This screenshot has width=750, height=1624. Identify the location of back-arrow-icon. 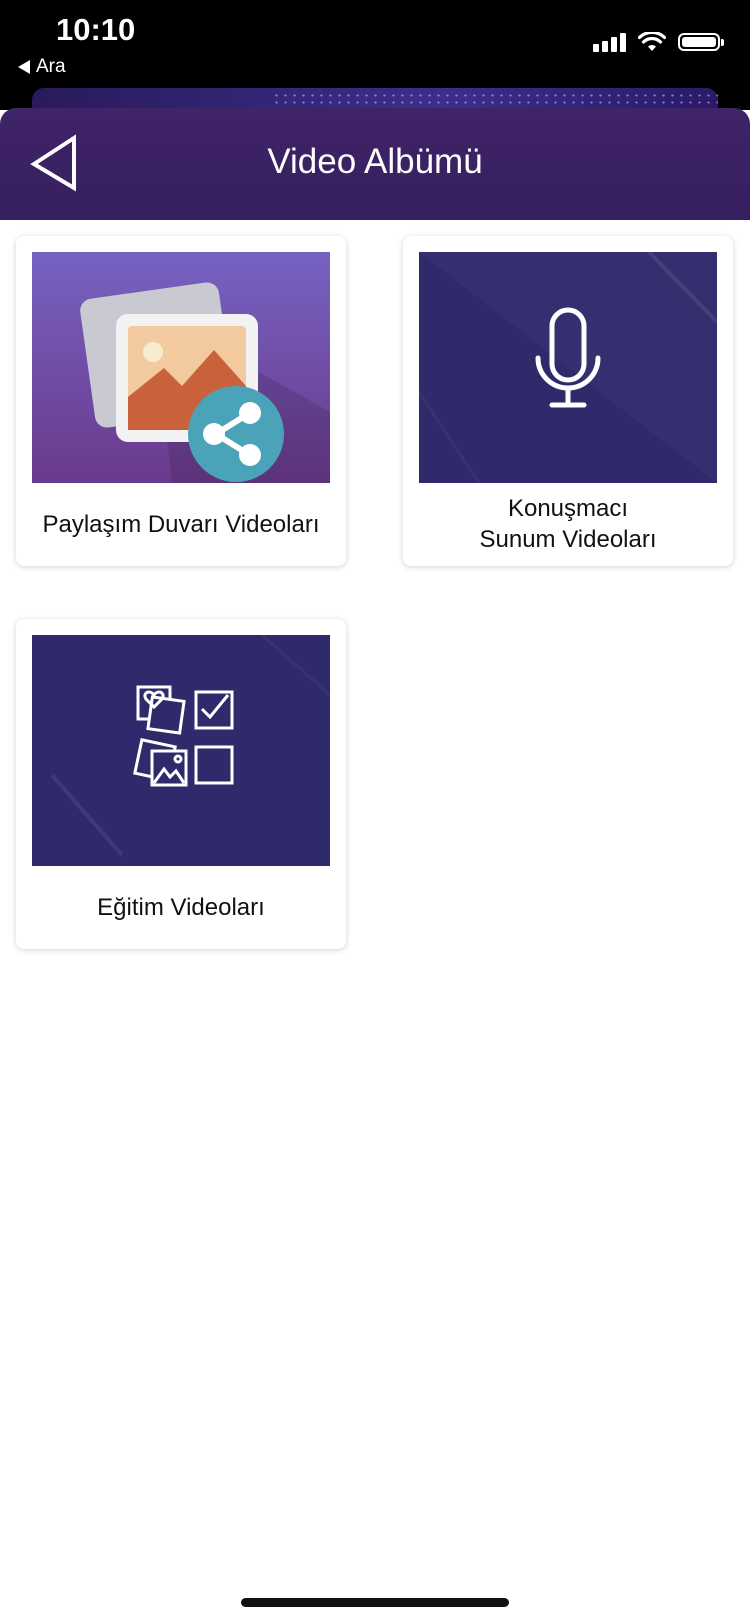
(24, 67).